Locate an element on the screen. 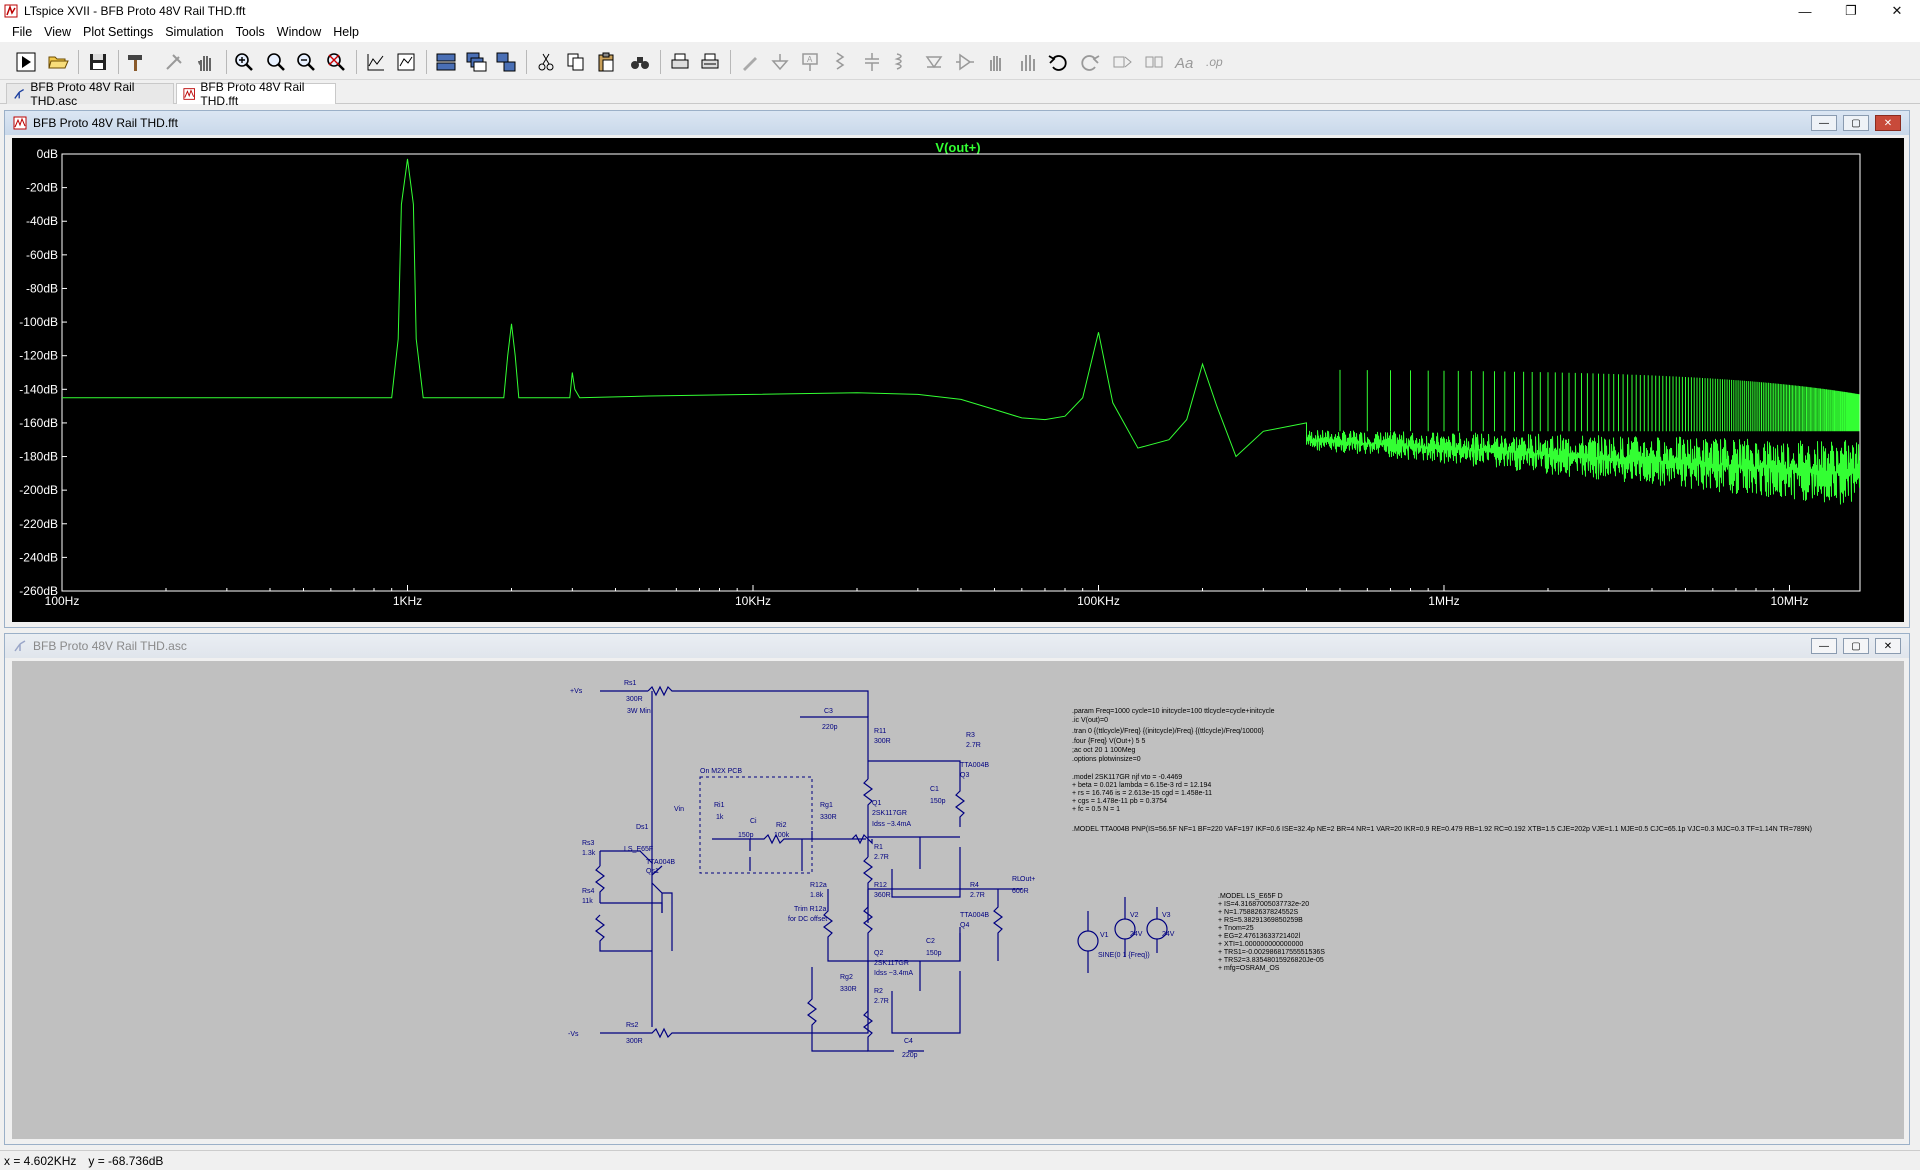  copy-button is located at coordinates (576, 62).